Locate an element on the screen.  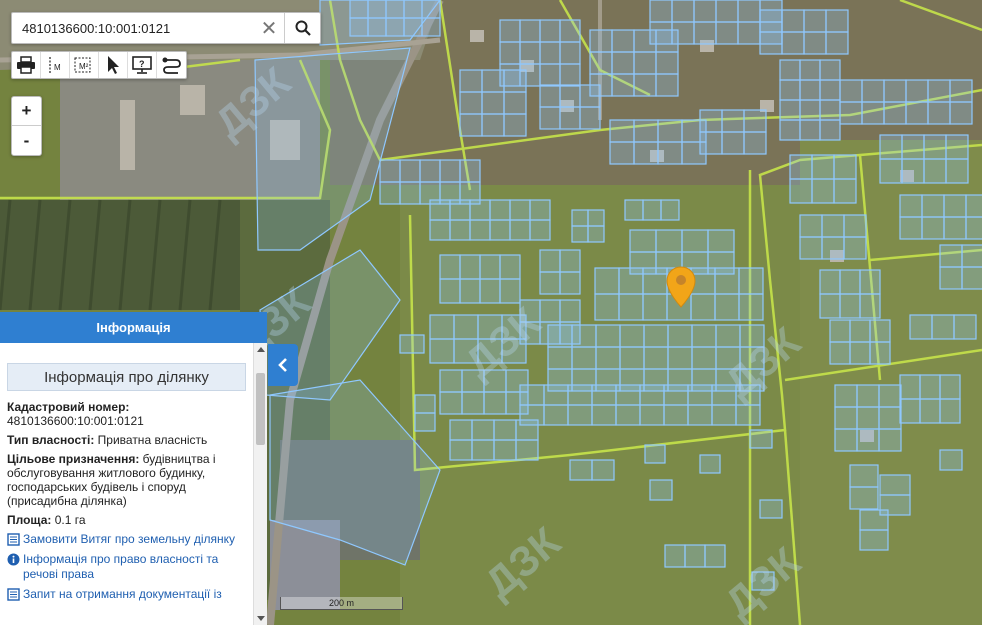
area-label: Площа: is located at coordinates (29, 520).